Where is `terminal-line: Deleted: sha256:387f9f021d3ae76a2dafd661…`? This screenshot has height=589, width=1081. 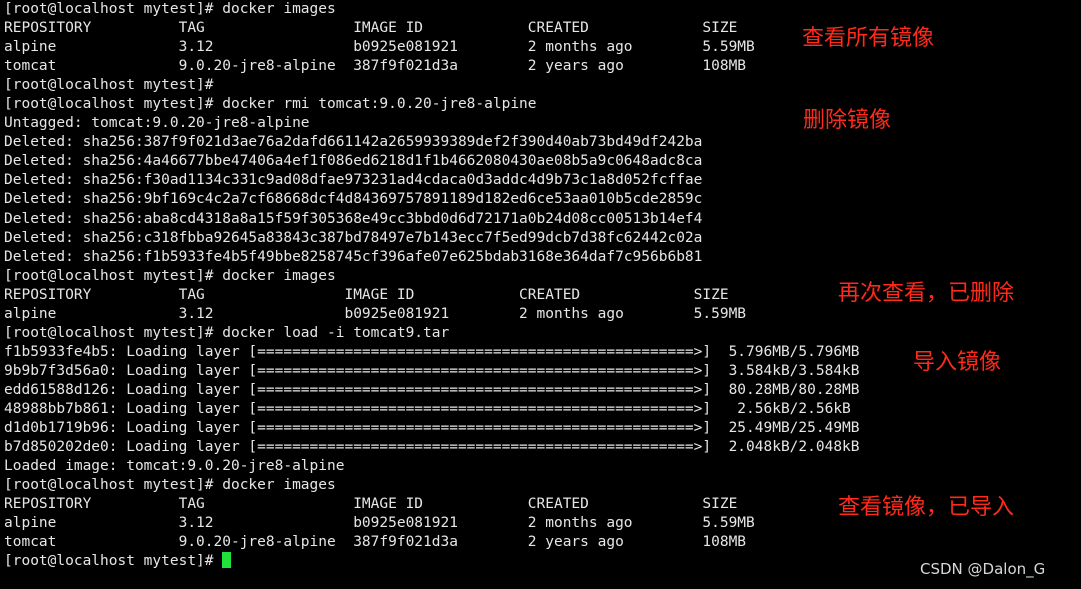
terminal-line: Deleted: sha256:387f9f021d3ae76a2dafd661… is located at coordinates (353, 142).